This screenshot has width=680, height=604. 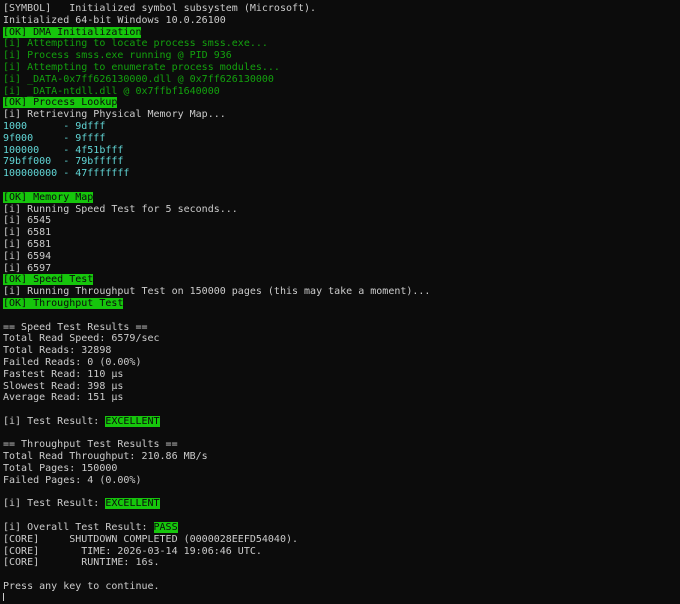 I want to click on ok-status-badge: [OK] Memory Map, so click(x=48, y=197).